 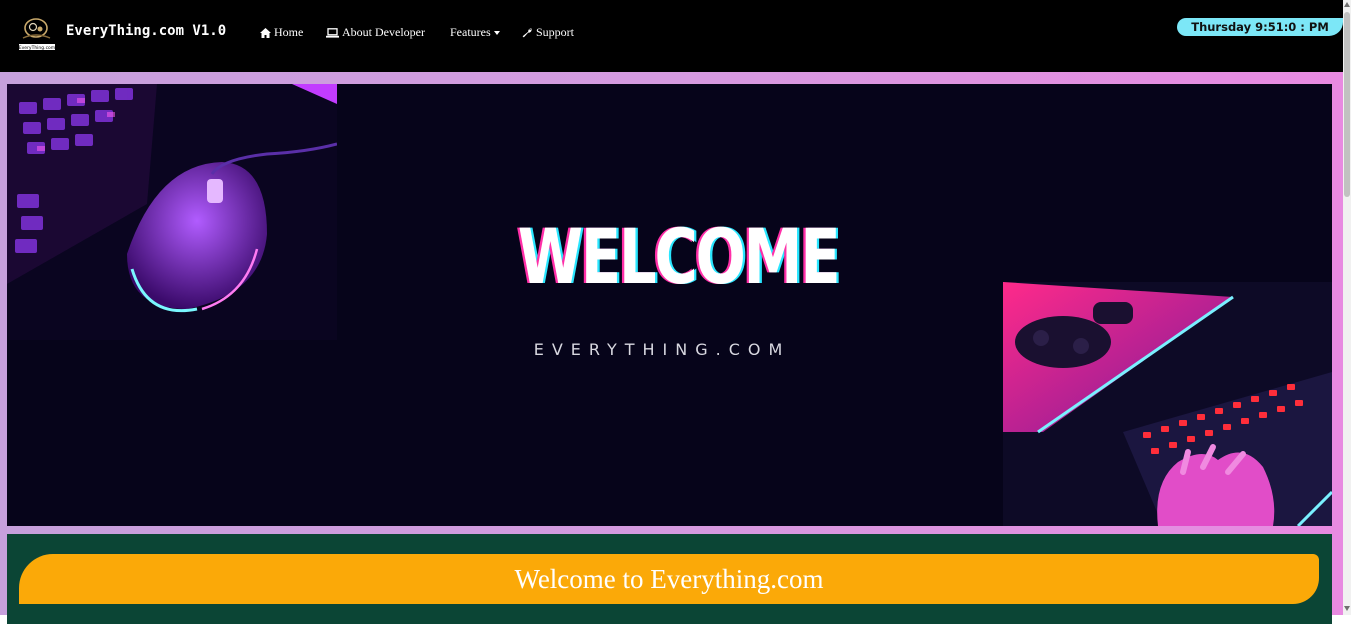 I want to click on clock-badge: Thursday 9:51:0 : PM, so click(x=1260, y=27).